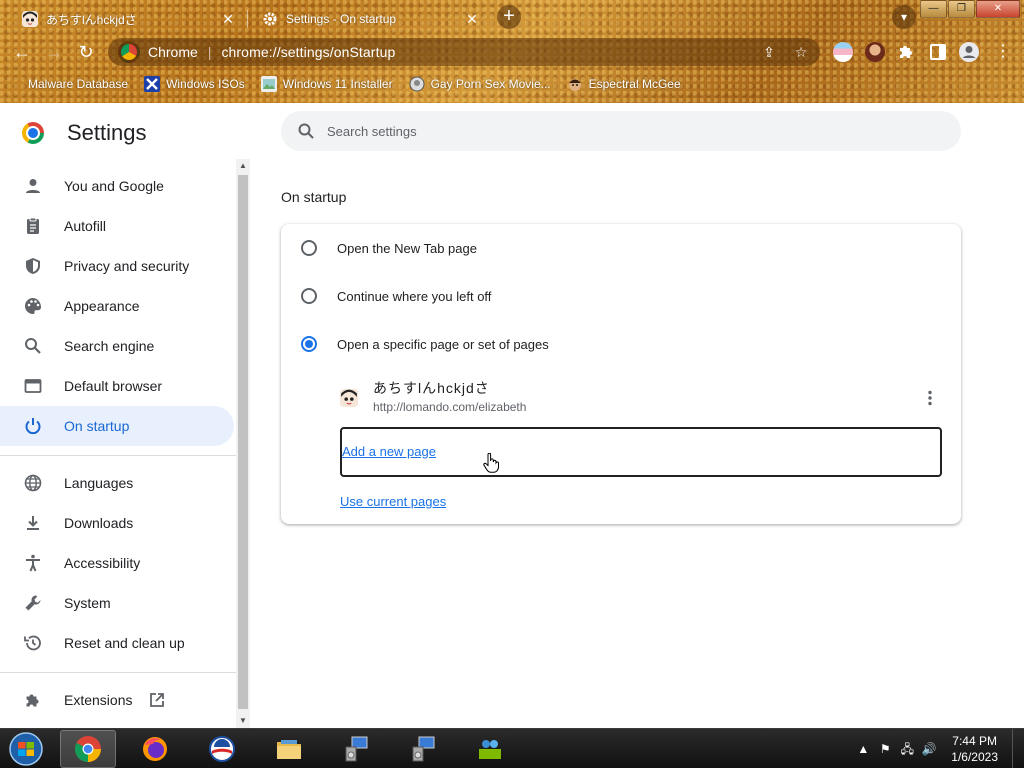 The height and width of the screenshot is (768, 1024). Describe the element at coordinates (414, 296) in the screenshot. I see `radio-label: Continue where you left off` at that location.